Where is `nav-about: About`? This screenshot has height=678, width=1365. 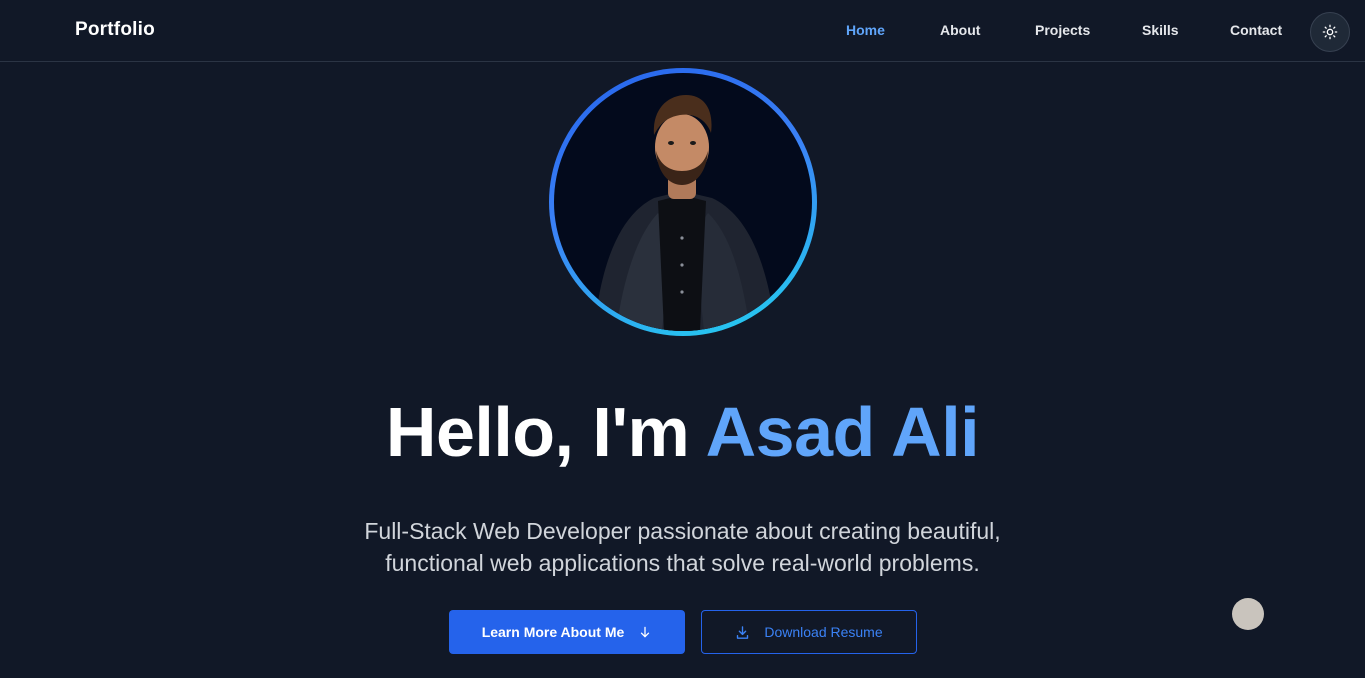
nav-about: About is located at coordinates (960, 30).